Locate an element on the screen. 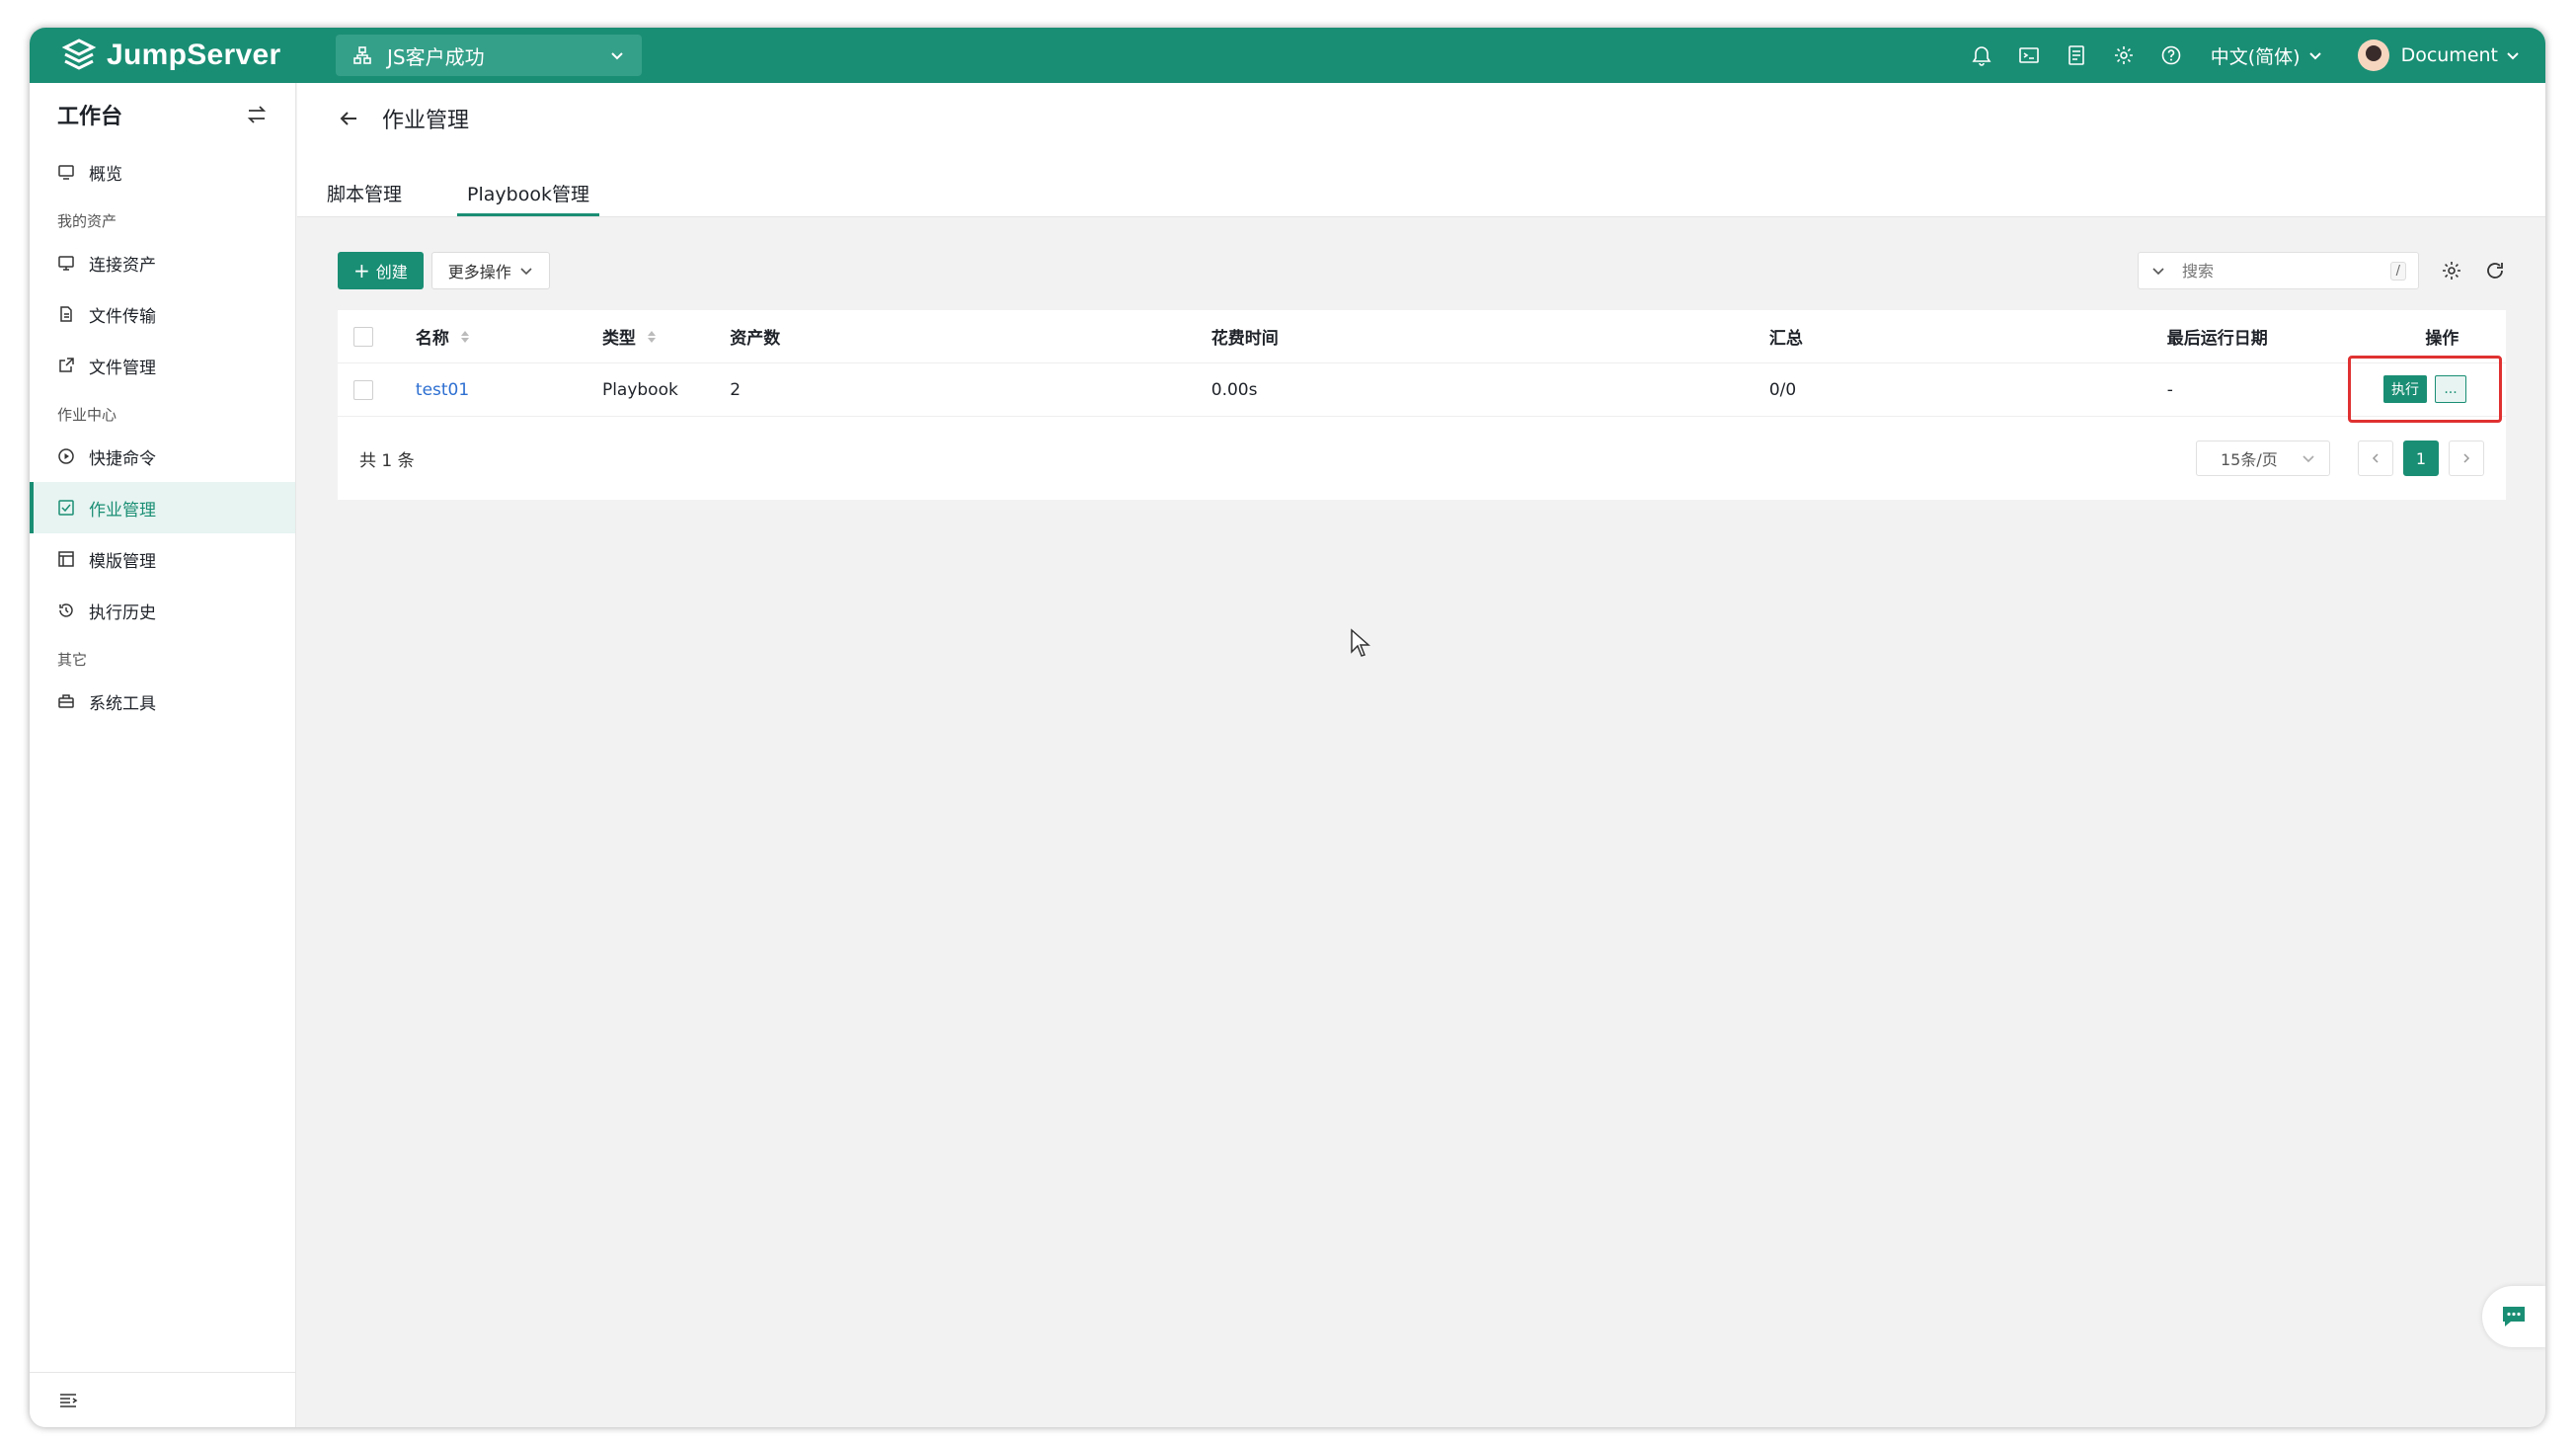  collapse-menu-icon is located at coordinates (68, 1400).